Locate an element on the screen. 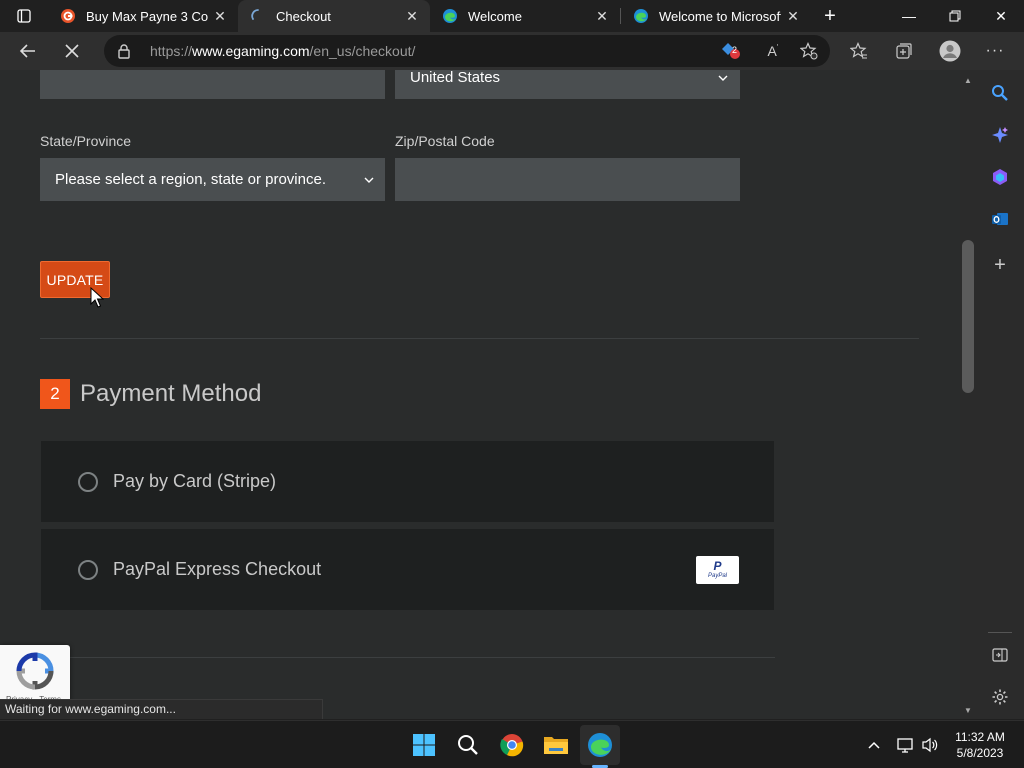  sidebar-separator is located at coordinates (1000, 632).